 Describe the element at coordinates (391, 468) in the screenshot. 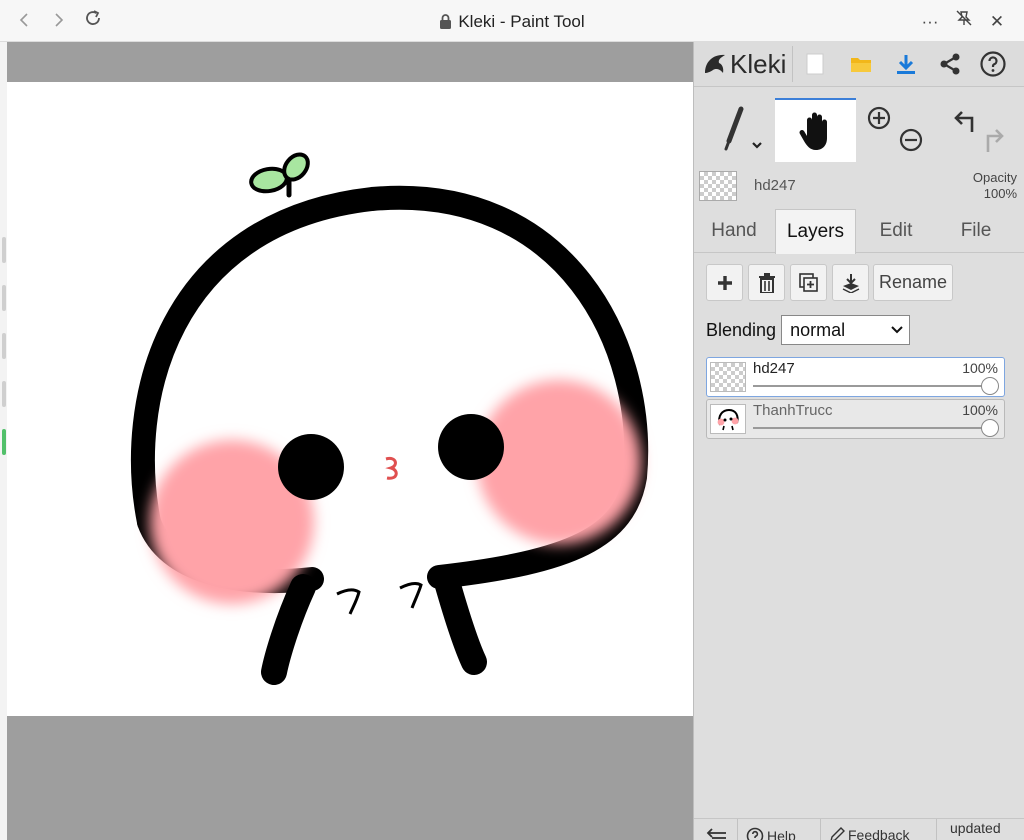

I see `mouth` at that location.